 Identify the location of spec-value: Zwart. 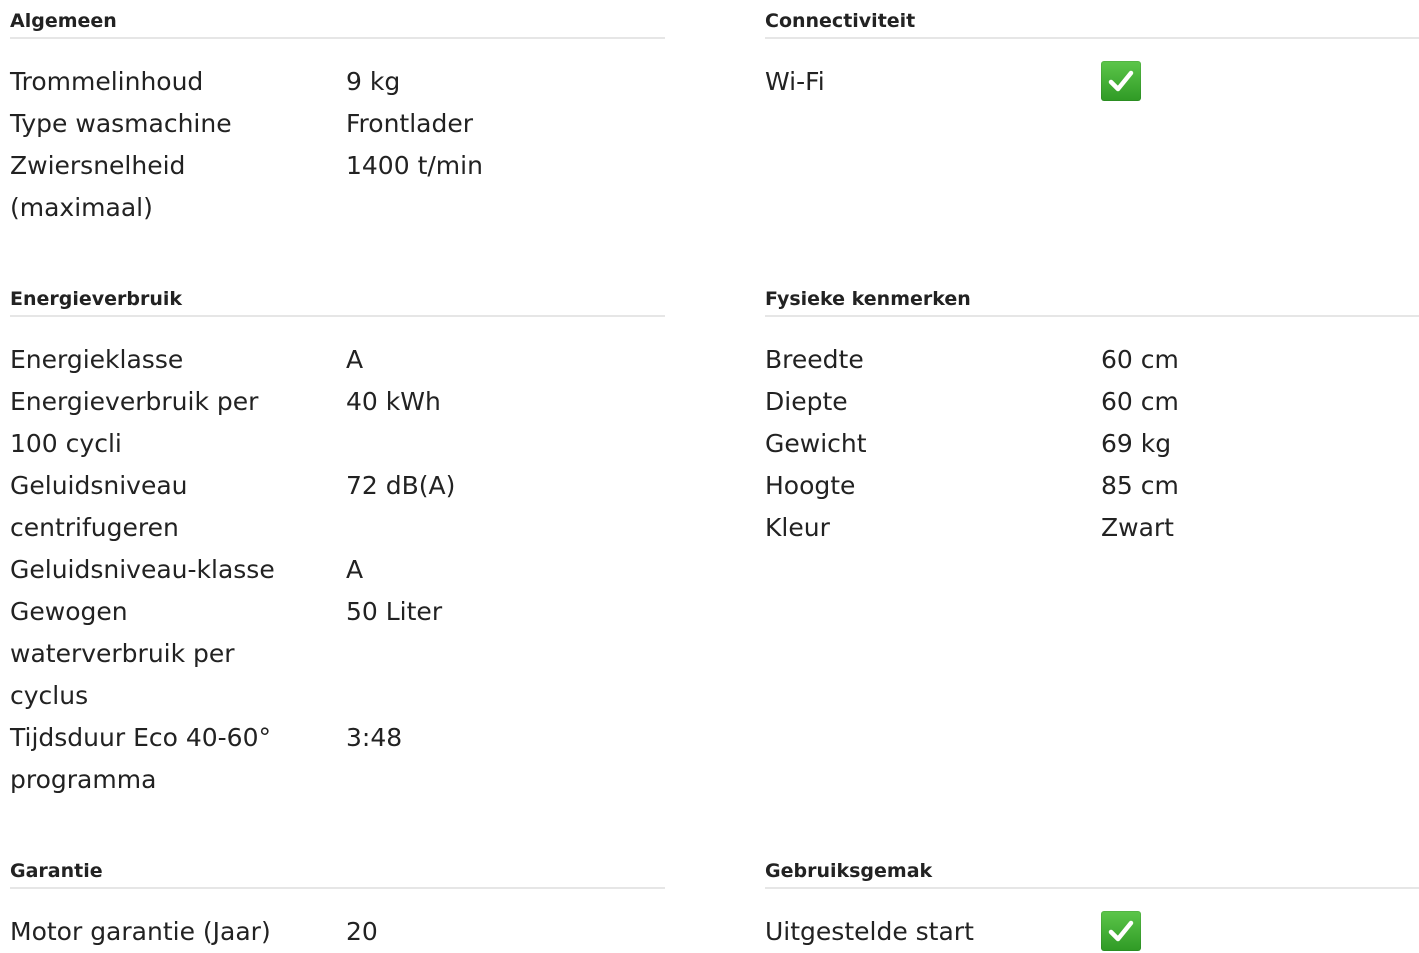
(1137, 527).